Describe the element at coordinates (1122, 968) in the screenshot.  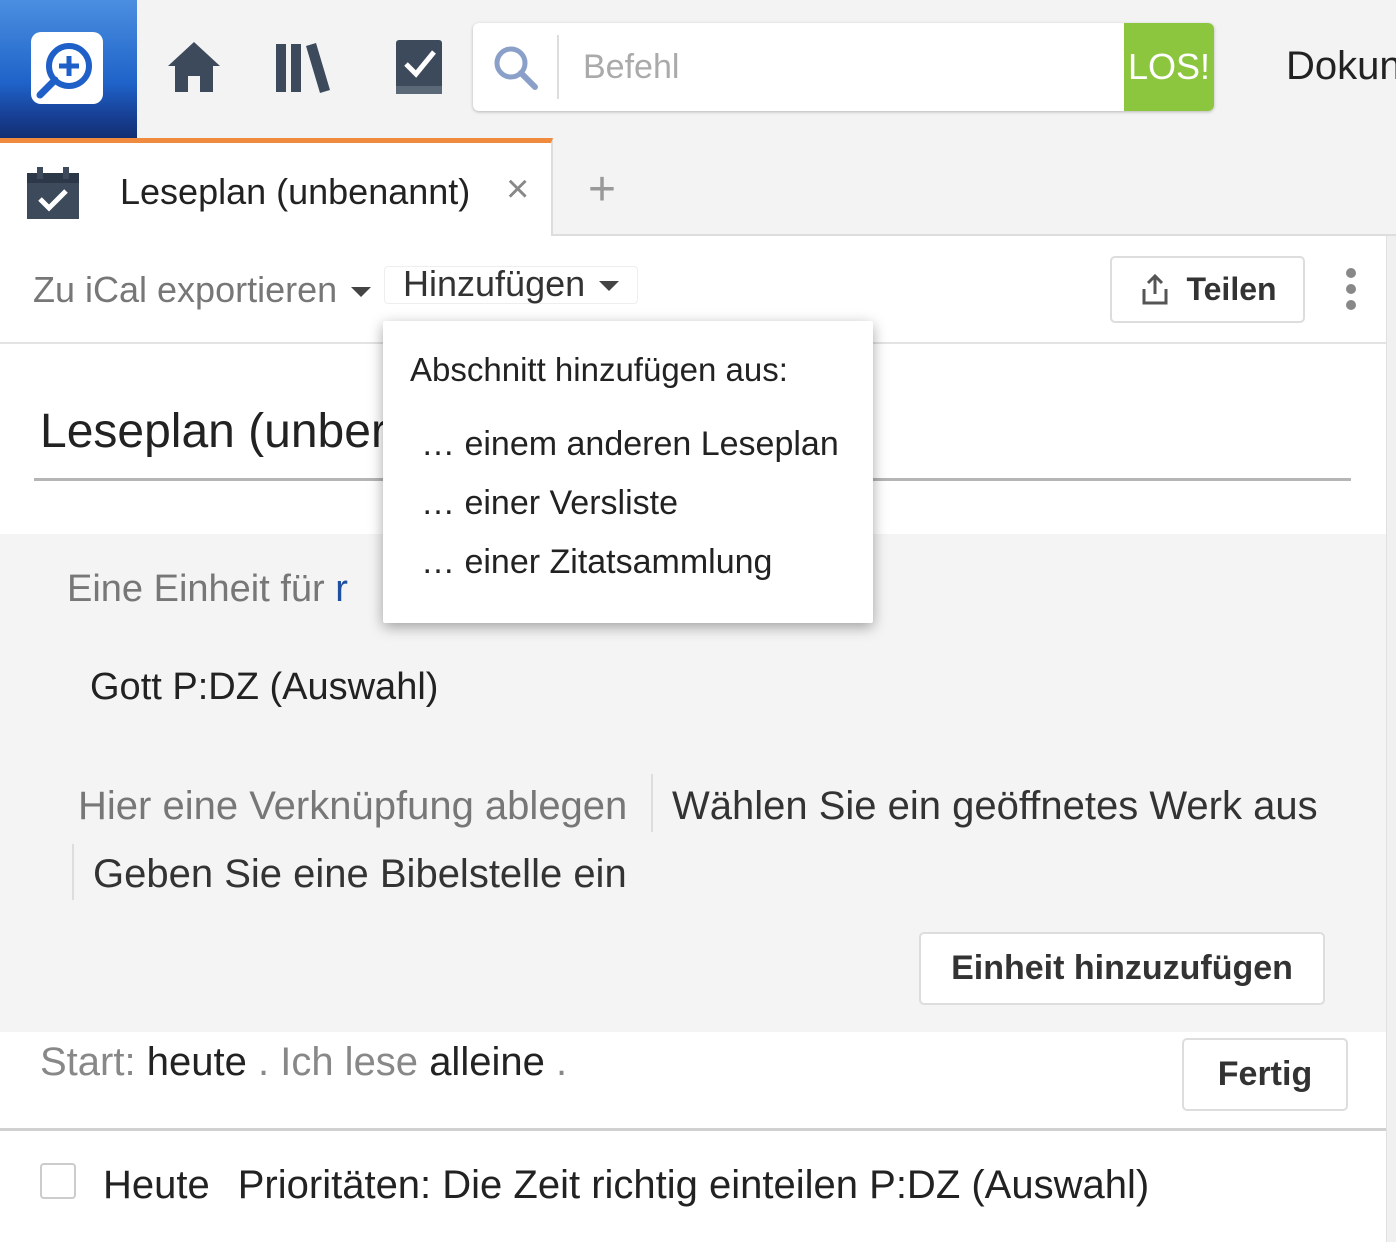
I see `add-unit-button: Einheit hinzuzufügen` at that location.